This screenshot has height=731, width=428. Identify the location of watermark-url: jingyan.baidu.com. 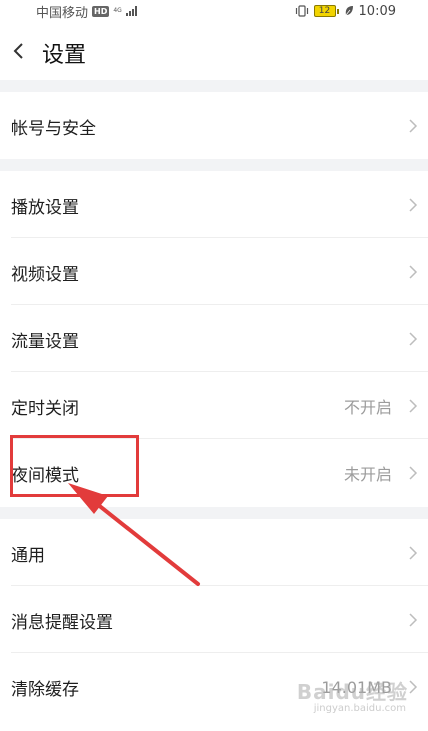
(359, 708).